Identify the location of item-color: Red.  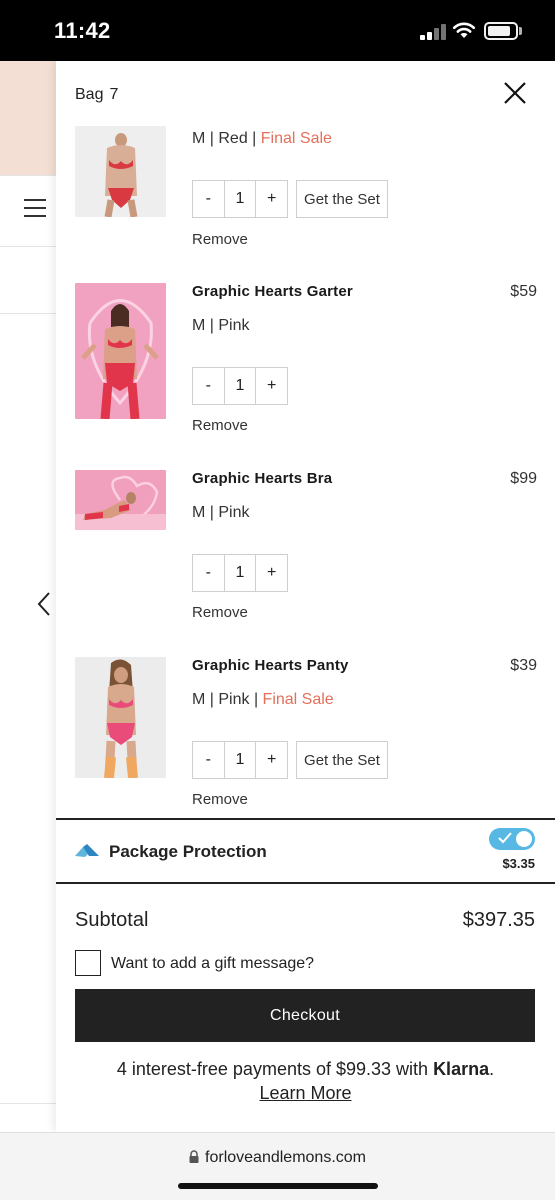
(233, 138).